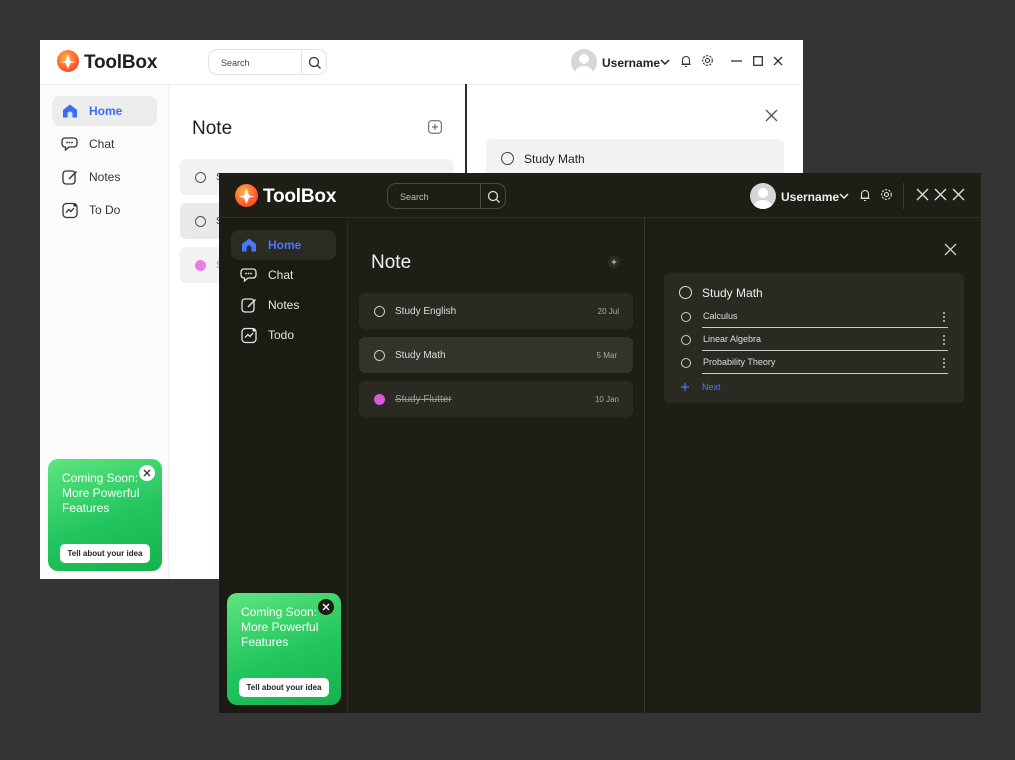 This screenshot has height=760, width=1015. What do you see at coordinates (814, 365) in the screenshot?
I see `subtask-item: Probability Theory` at bounding box center [814, 365].